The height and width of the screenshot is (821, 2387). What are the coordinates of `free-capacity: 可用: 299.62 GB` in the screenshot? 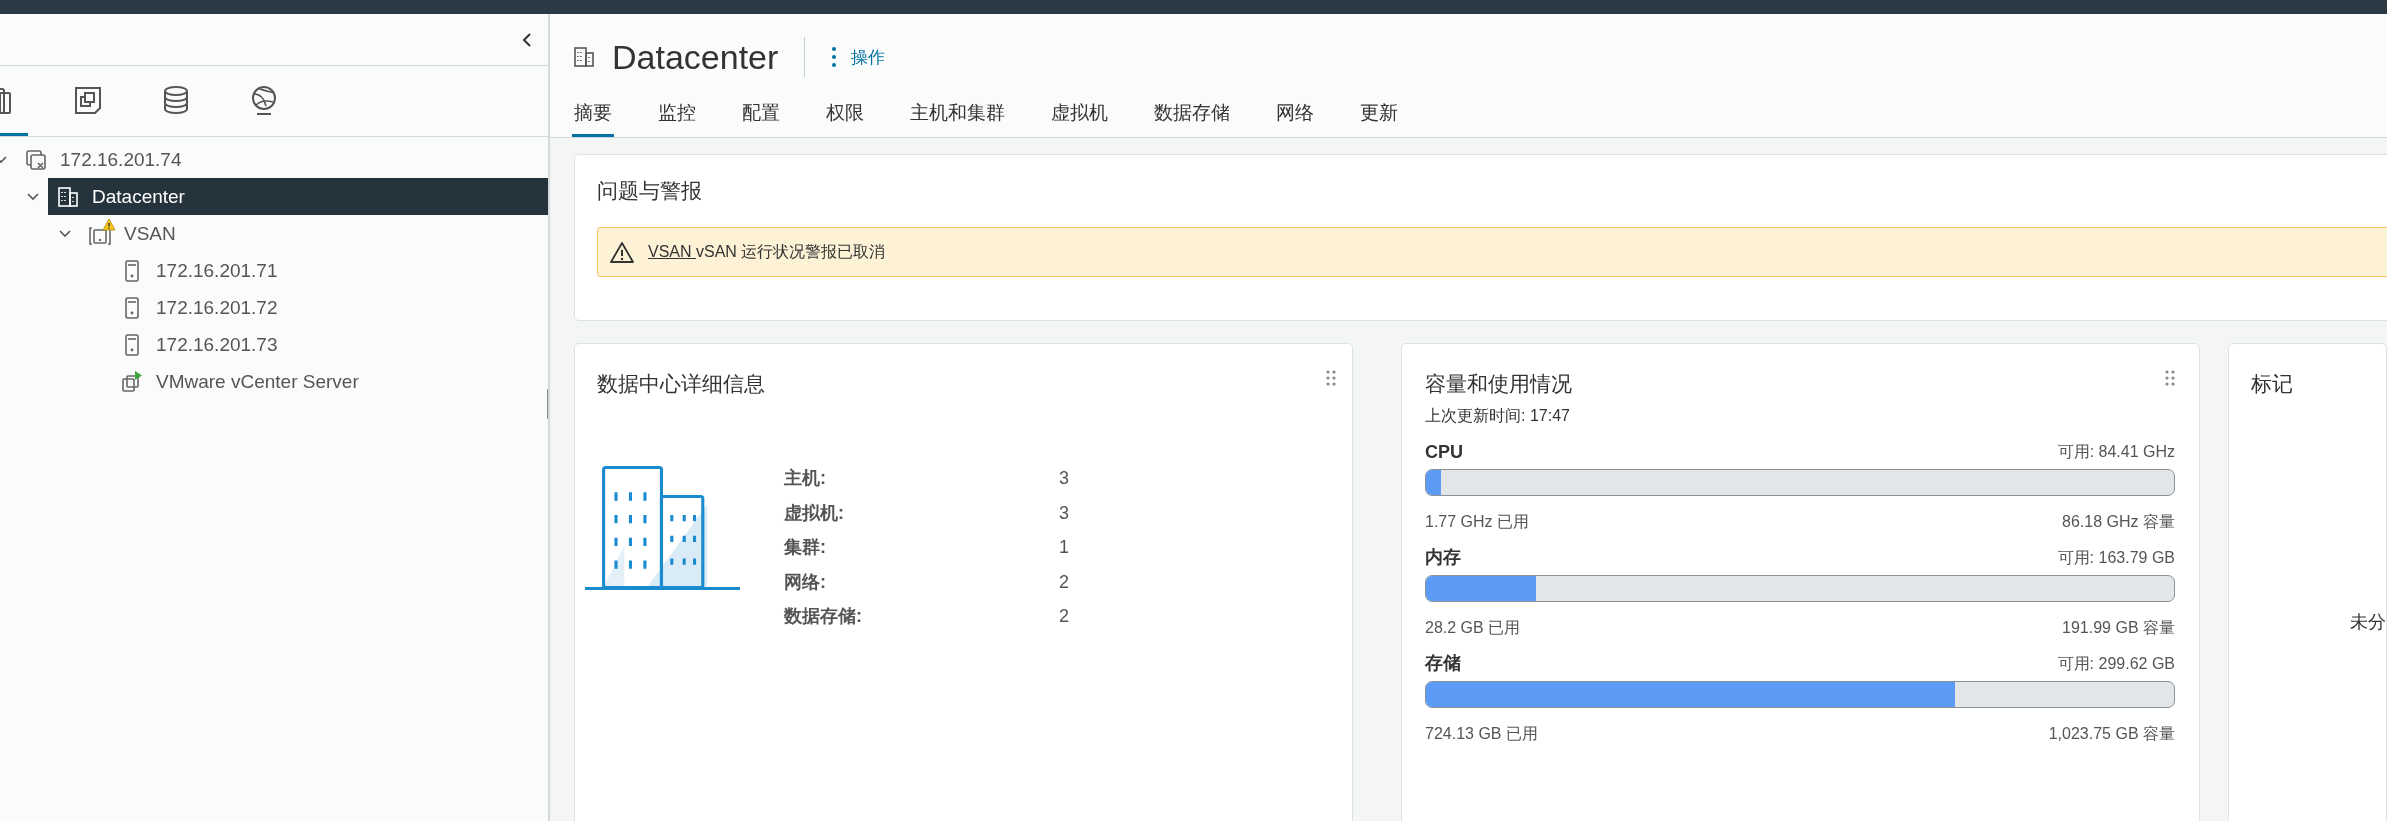 It's located at (2116, 664).